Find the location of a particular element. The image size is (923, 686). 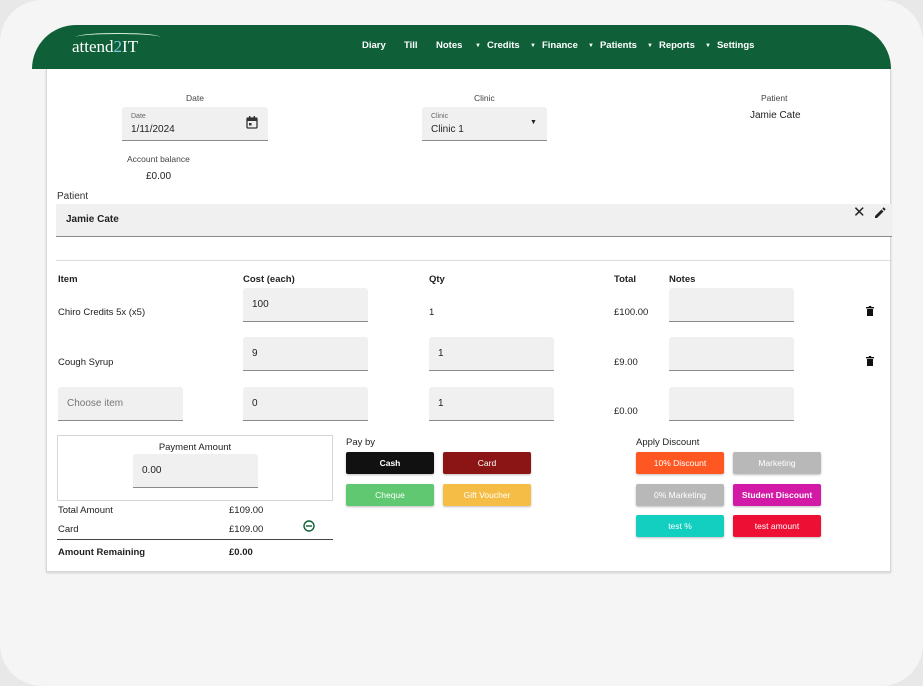

row1-notes-input is located at coordinates (731, 305).